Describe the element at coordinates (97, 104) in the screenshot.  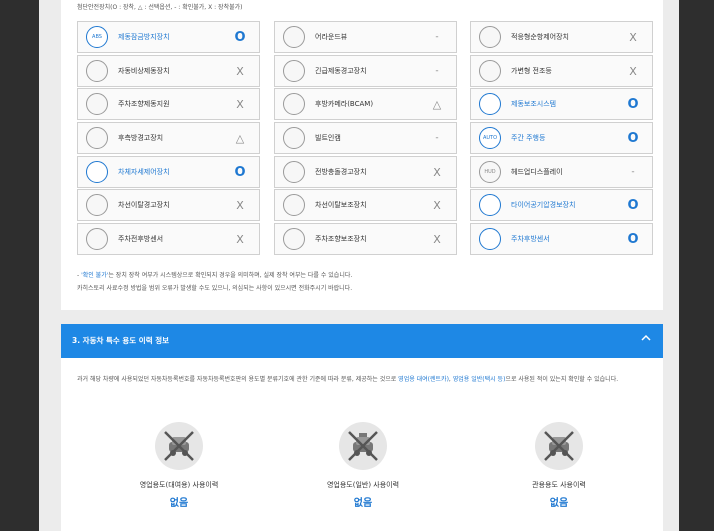
I see `parking-steer-icon` at that location.